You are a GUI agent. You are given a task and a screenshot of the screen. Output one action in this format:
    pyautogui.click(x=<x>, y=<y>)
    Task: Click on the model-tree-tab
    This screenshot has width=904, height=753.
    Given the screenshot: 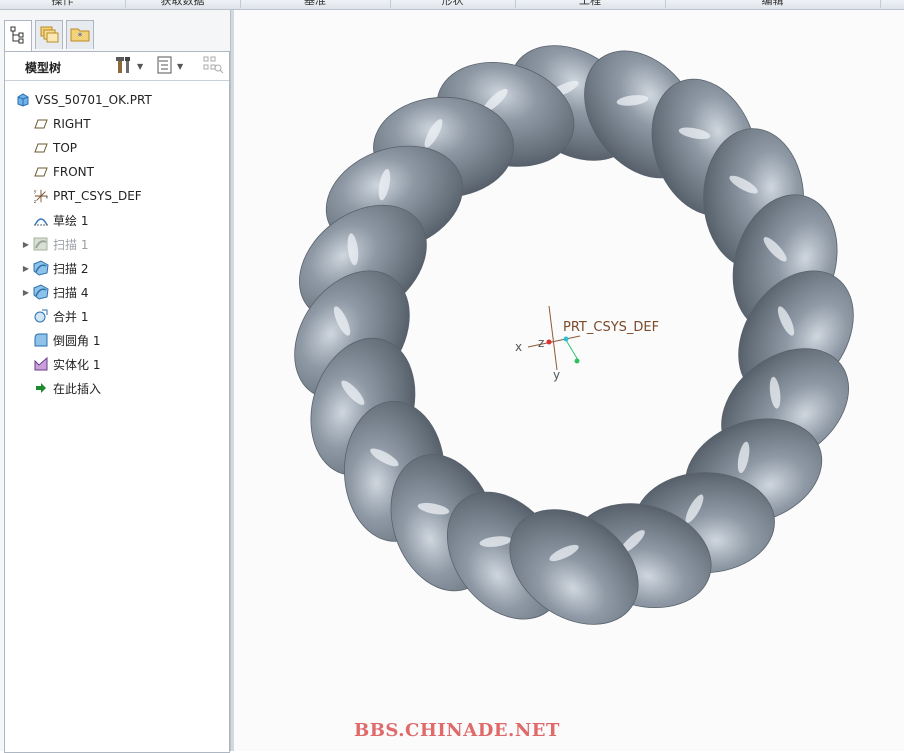 What is the action you would take?
    pyautogui.click(x=18, y=35)
    